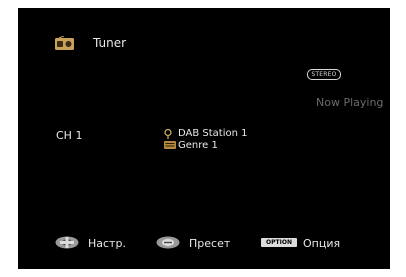  Describe the element at coordinates (67, 242) in the screenshot. I see `cross-keypad-icon` at that location.